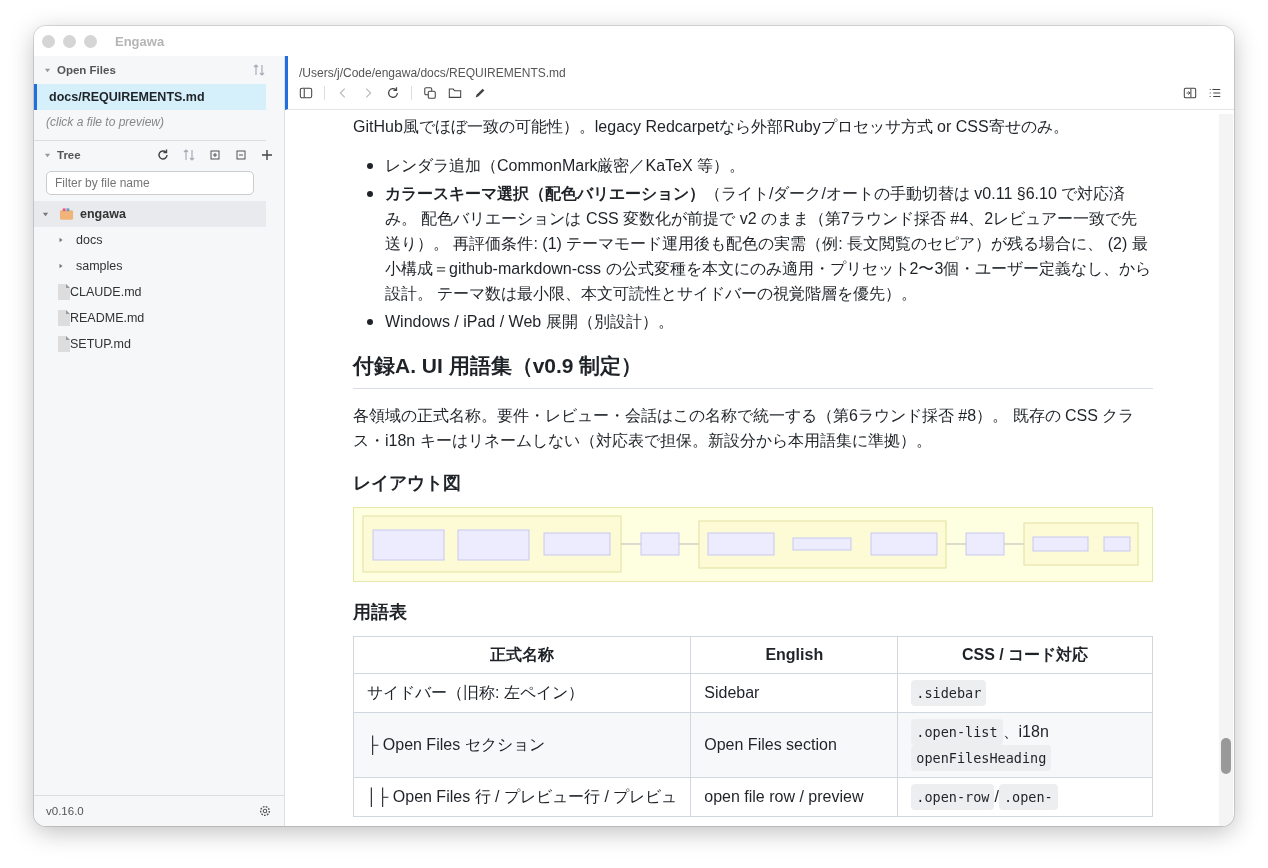  Describe the element at coordinates (522, 797) in the screenshot. I see `table-cell: │├ Open Files 行 / プレビュー行 / プレビュ` at that location.